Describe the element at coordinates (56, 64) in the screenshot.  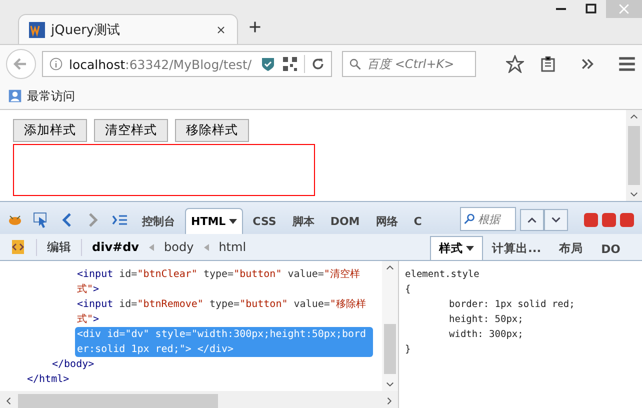
I see `info-icon` at that location.